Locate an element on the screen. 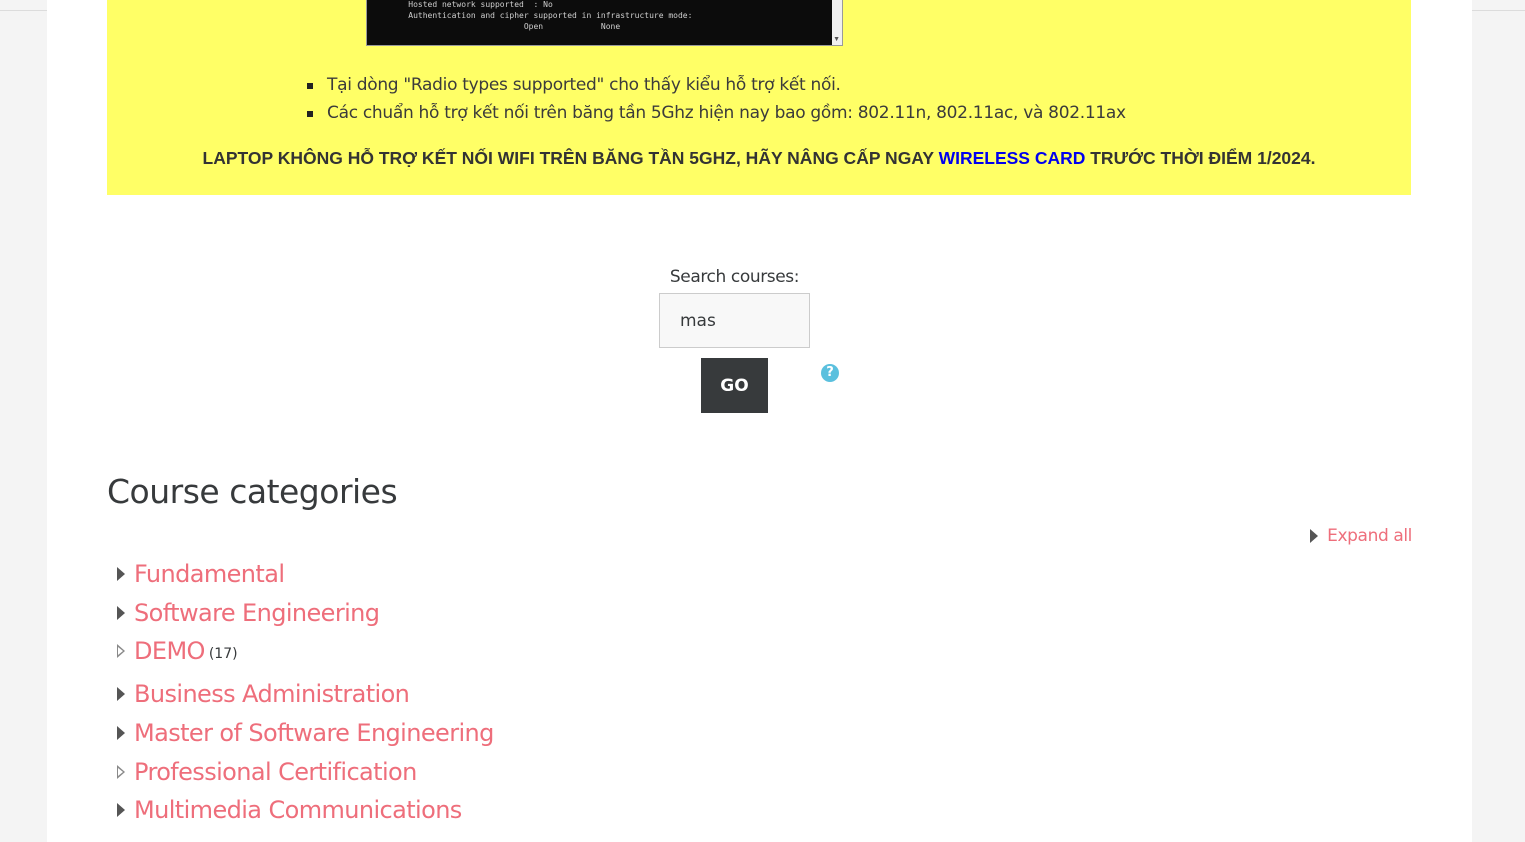 The height and width of the screenshot is (842, 1525). category-link: Multimedia Communications is located at coordinates (298, 810).